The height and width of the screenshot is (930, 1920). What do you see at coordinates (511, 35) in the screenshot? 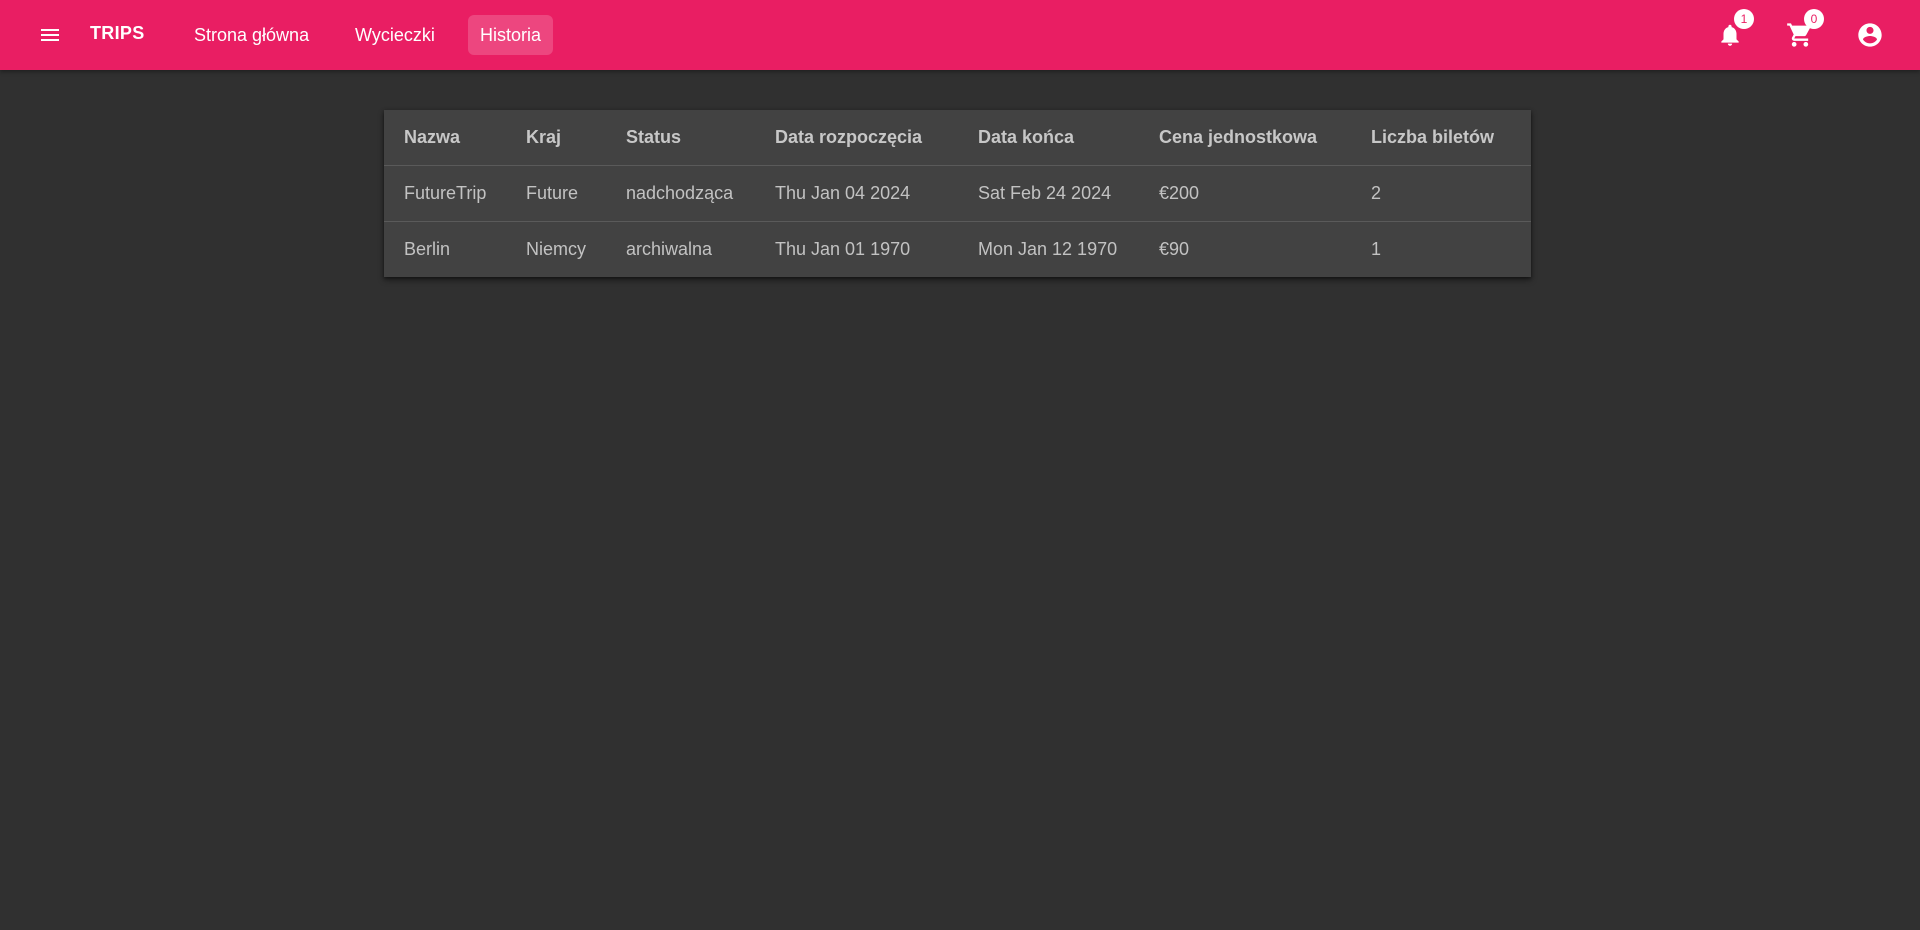
I see `nav-link-history: Historia` at bounding box center [511, 35].